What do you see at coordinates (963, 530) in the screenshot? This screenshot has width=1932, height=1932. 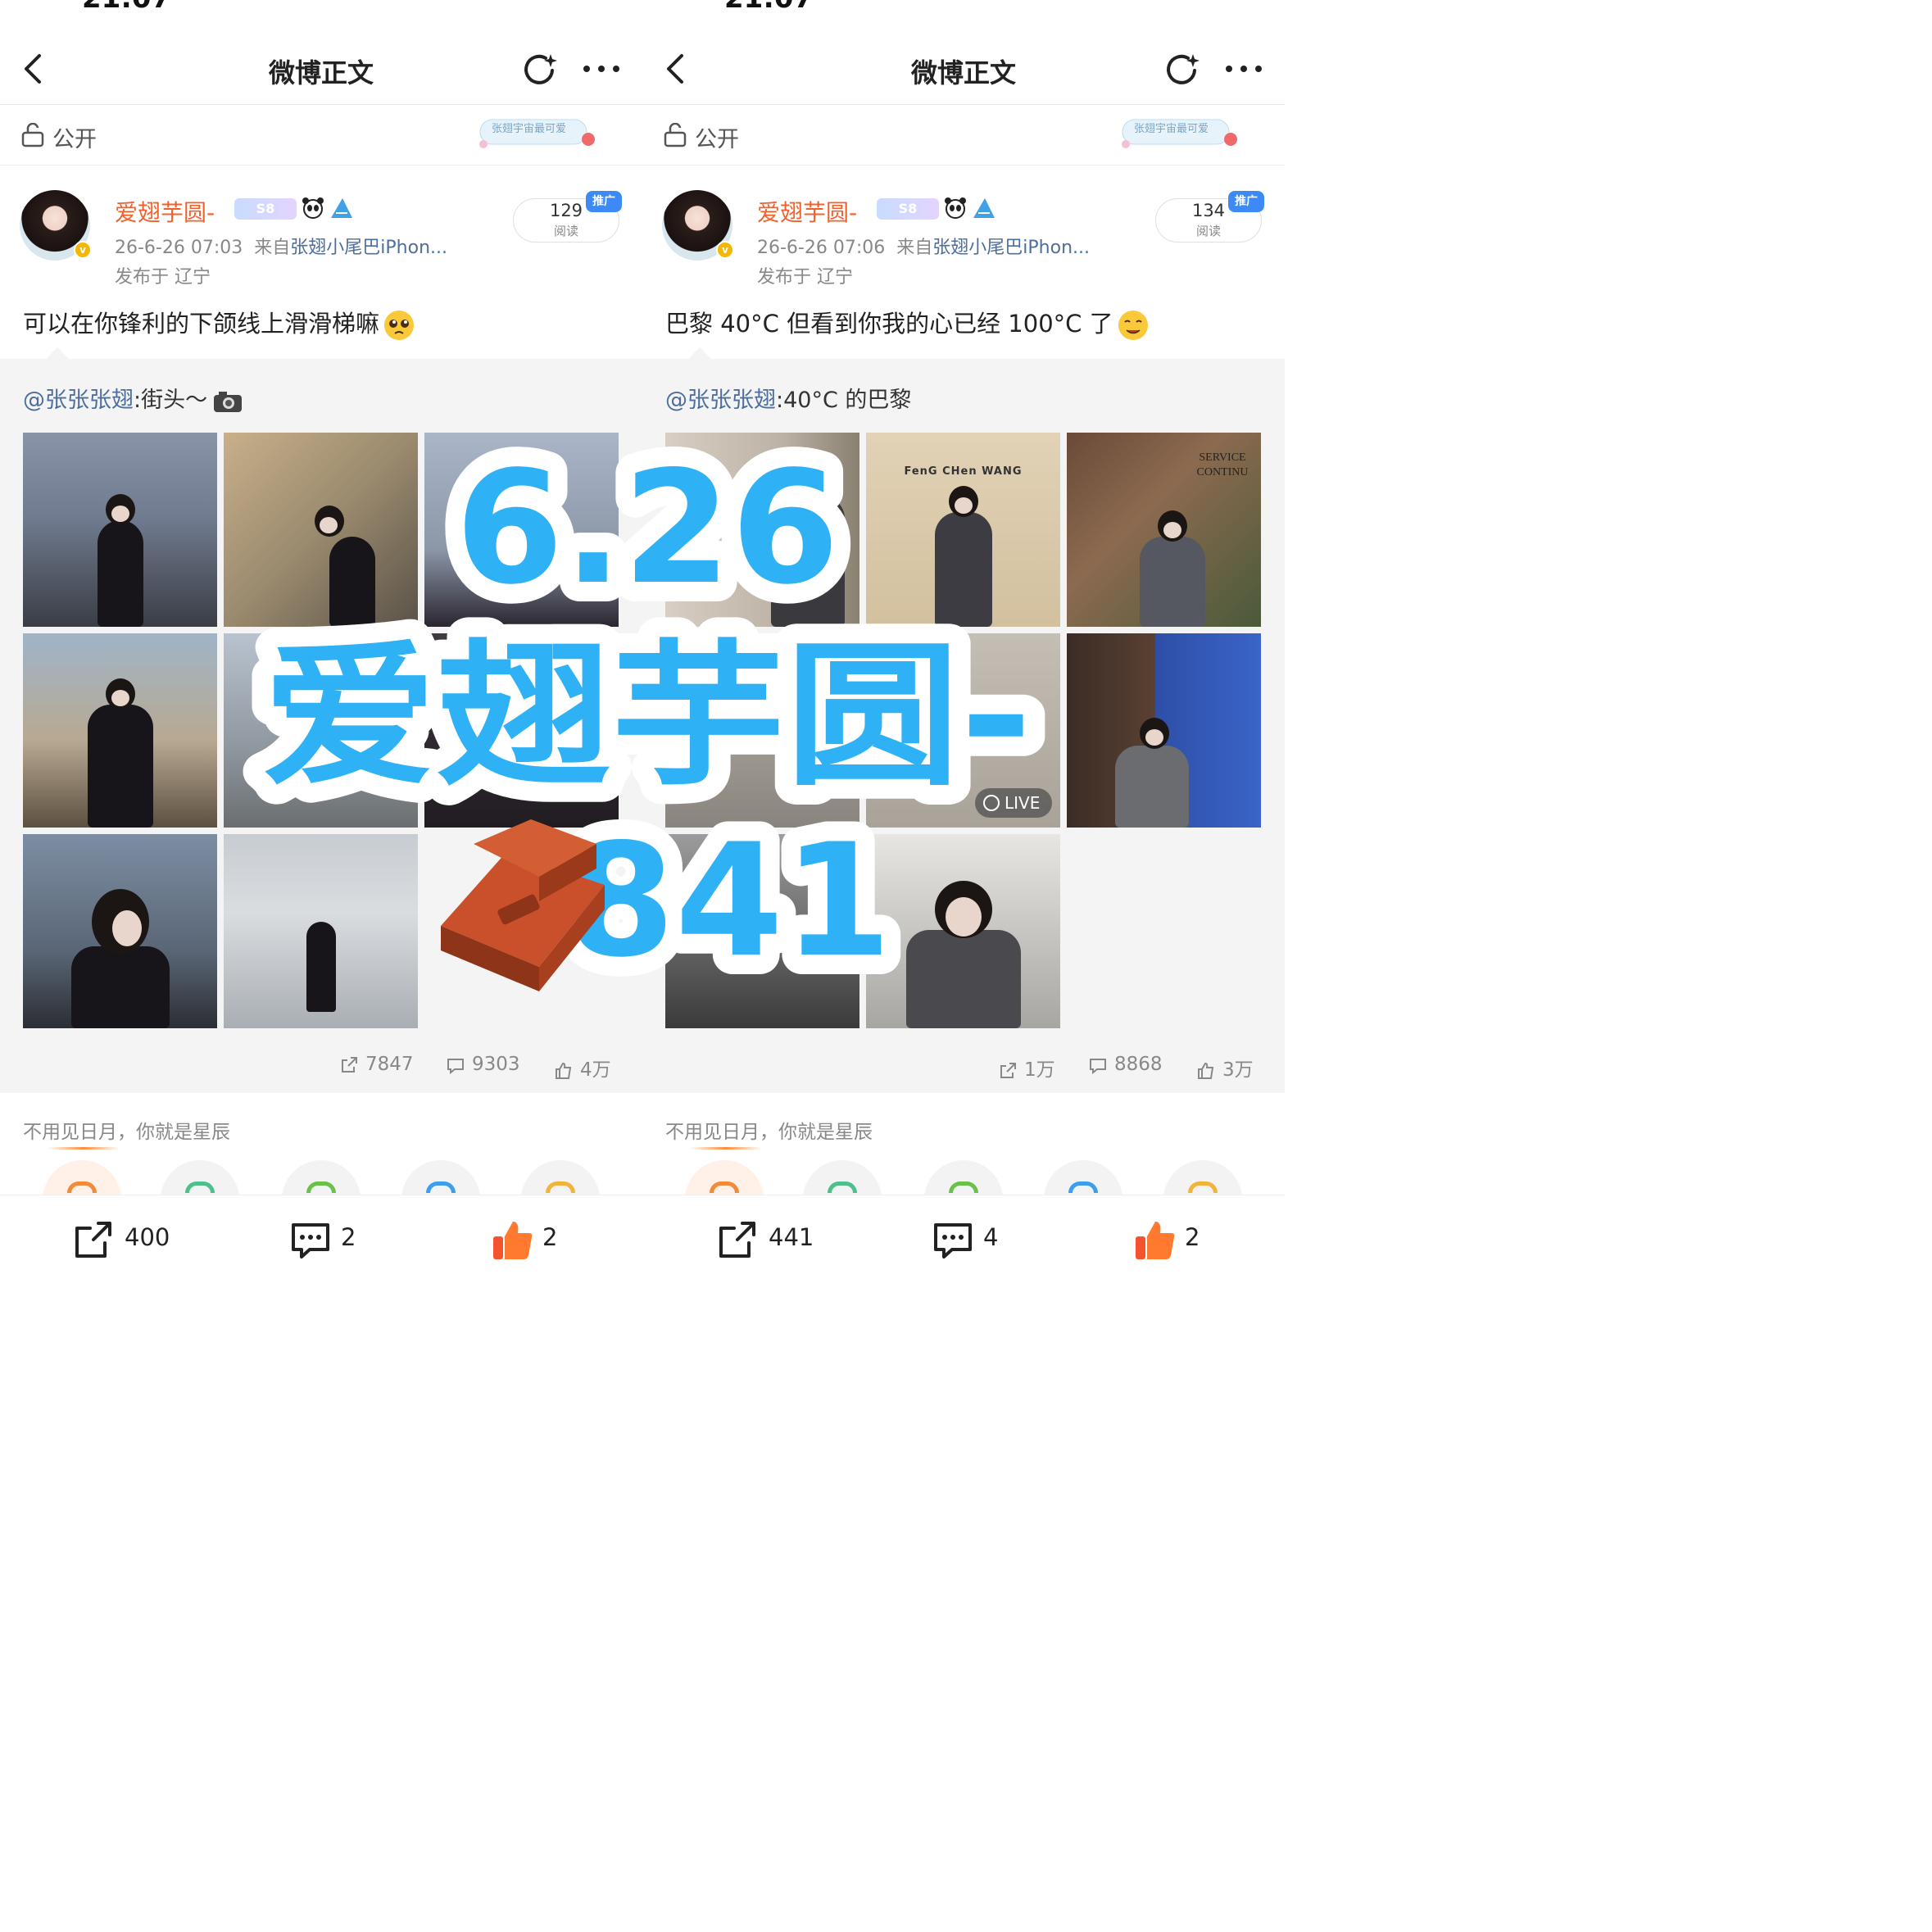 I see `photo-thumbnail: FenG CHen WANG` at bounding box center [963, 530].